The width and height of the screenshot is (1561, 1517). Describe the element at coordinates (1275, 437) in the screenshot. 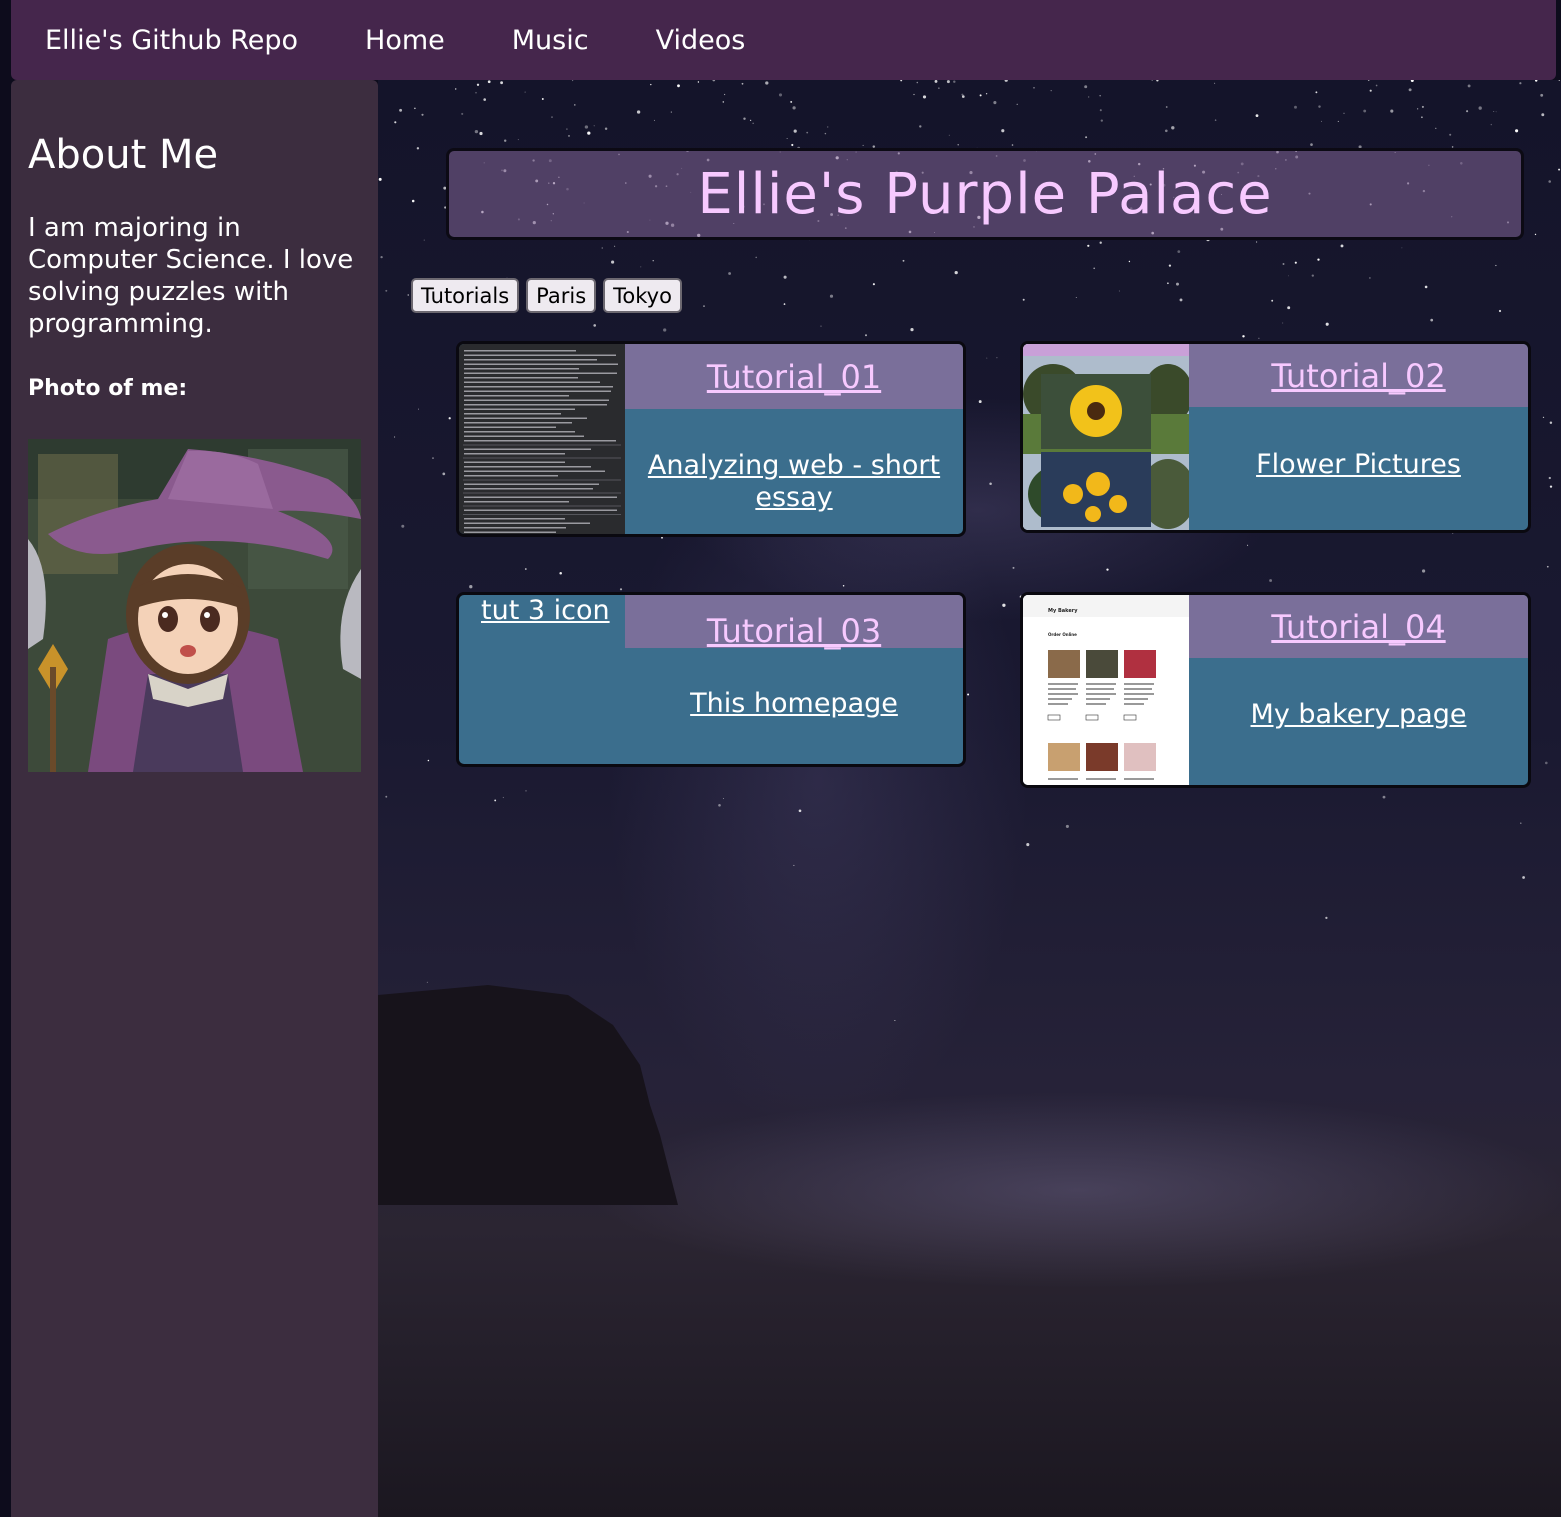

I see `tutorial-card-02: Tutorial_02 Flower Pictures` at that location.